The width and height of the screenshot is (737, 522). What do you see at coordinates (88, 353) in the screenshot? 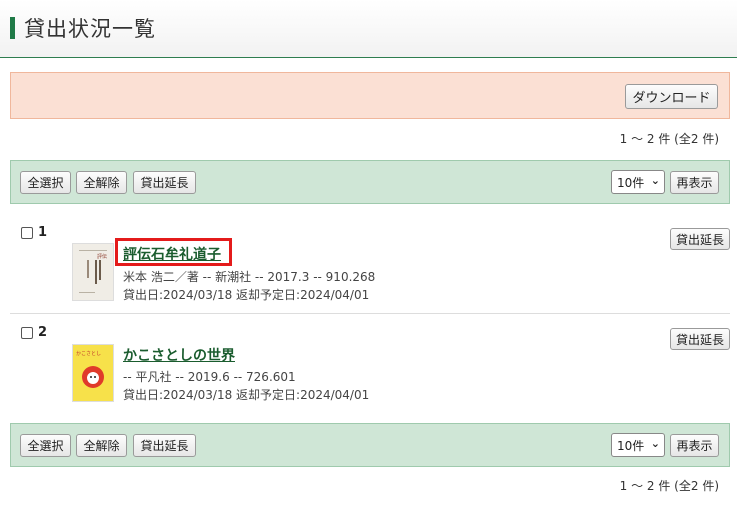
I see `svg-text: かこさとし` at bounding box center [88, 353].